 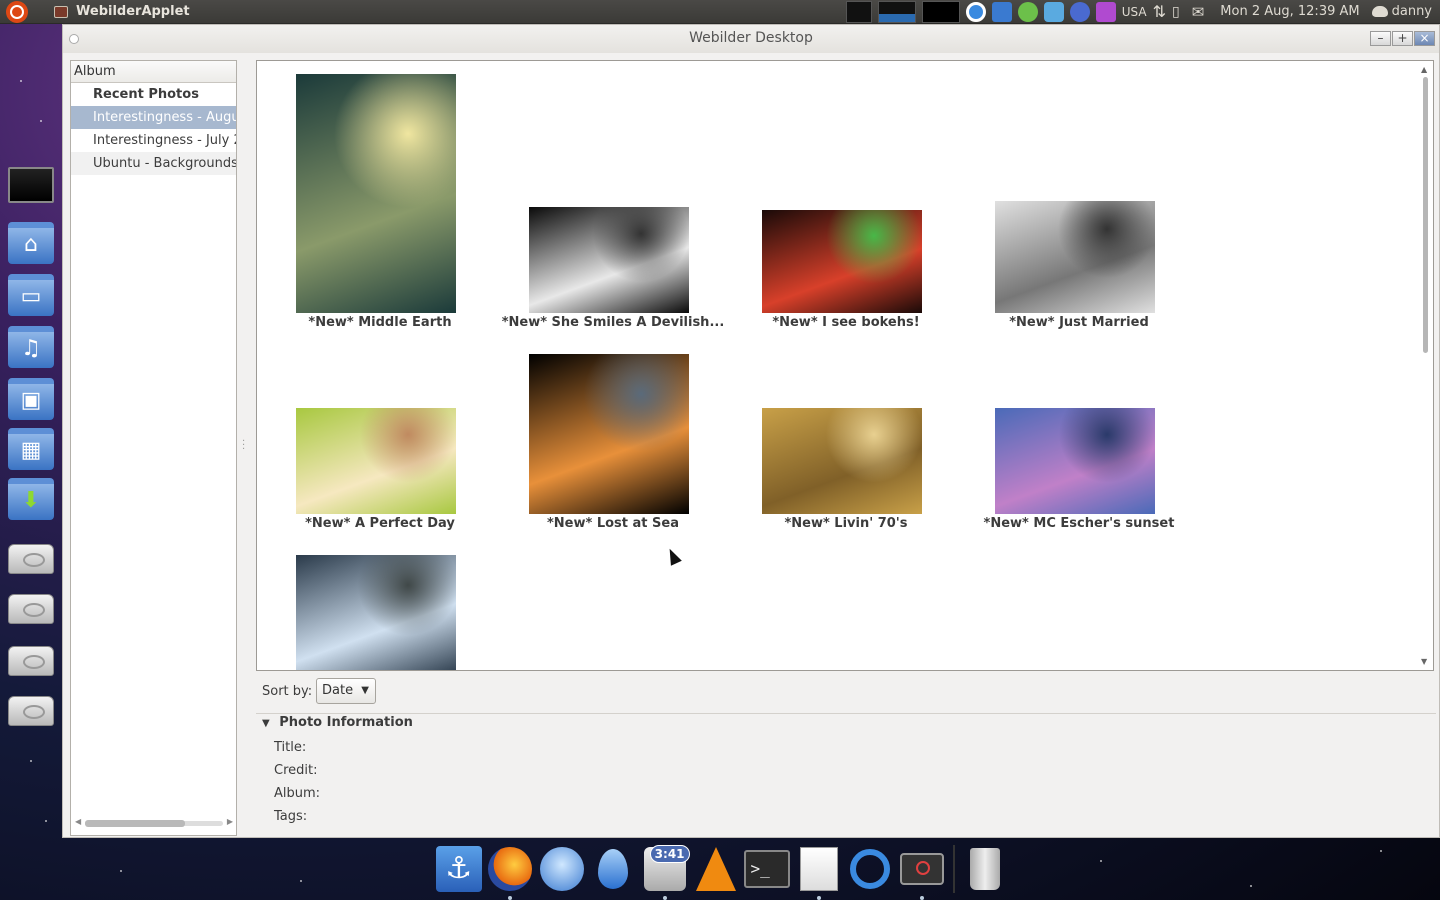 I want to click on trash-icon, so click(x=985, y=869).